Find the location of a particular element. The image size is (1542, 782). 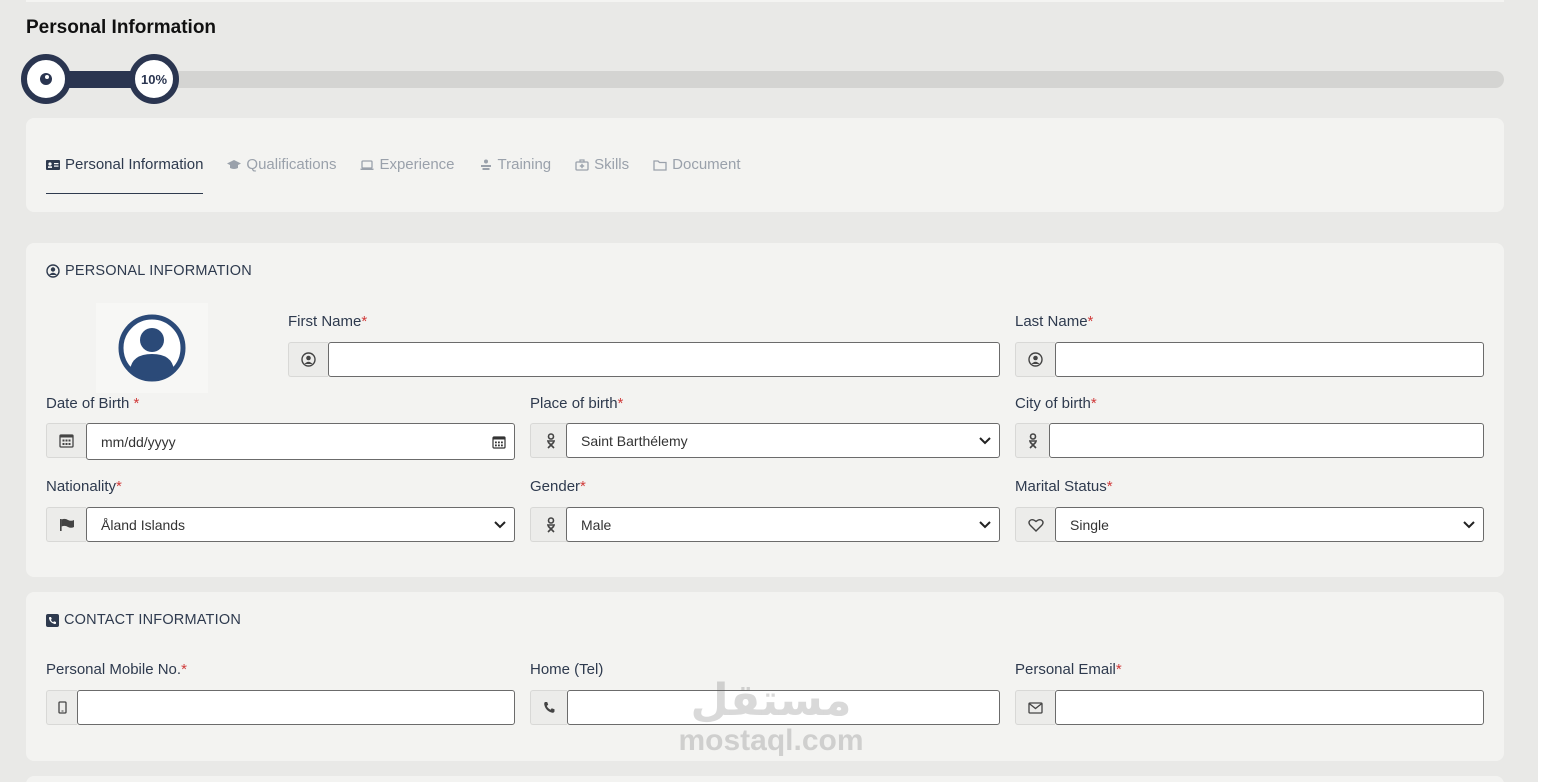

marital-status-addon is located at coordinates (1035, 524).